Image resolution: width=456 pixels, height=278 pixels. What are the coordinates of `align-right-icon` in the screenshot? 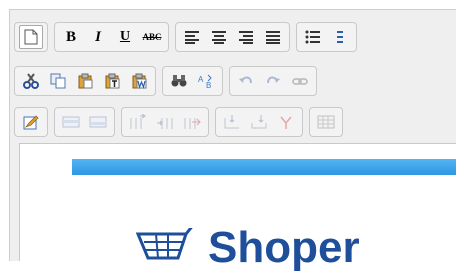 It's located at (246, 37).